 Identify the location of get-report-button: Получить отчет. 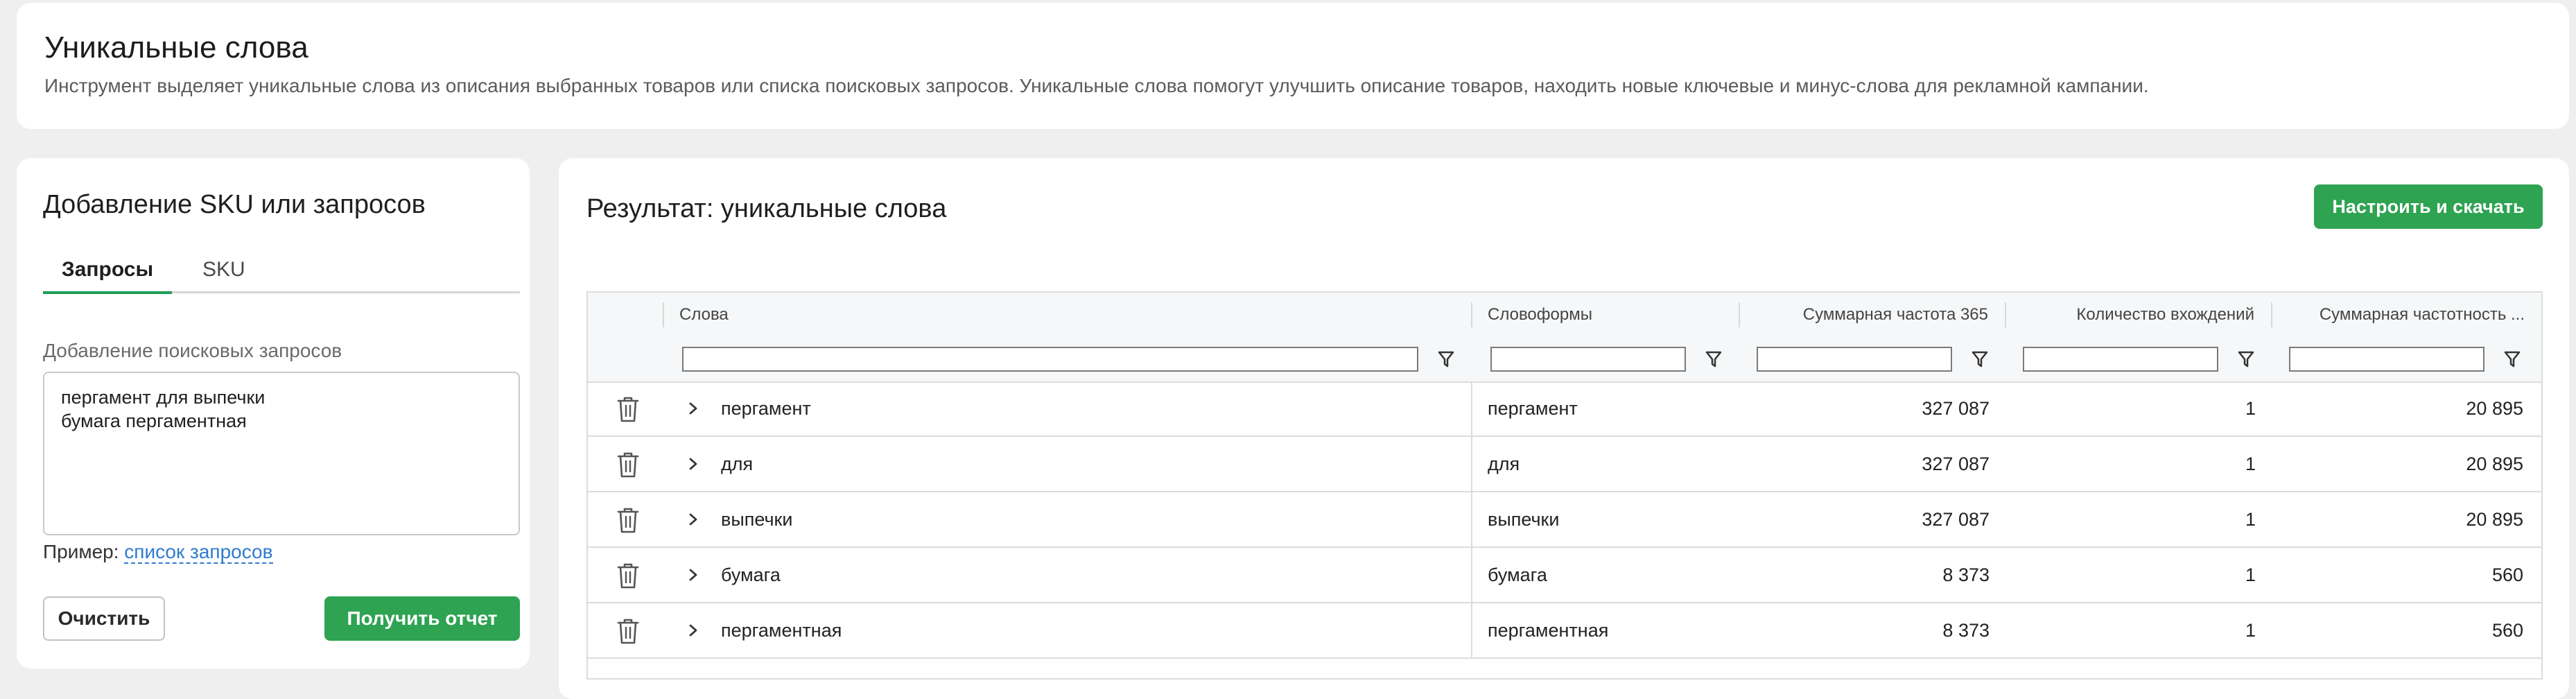
(422, 618).